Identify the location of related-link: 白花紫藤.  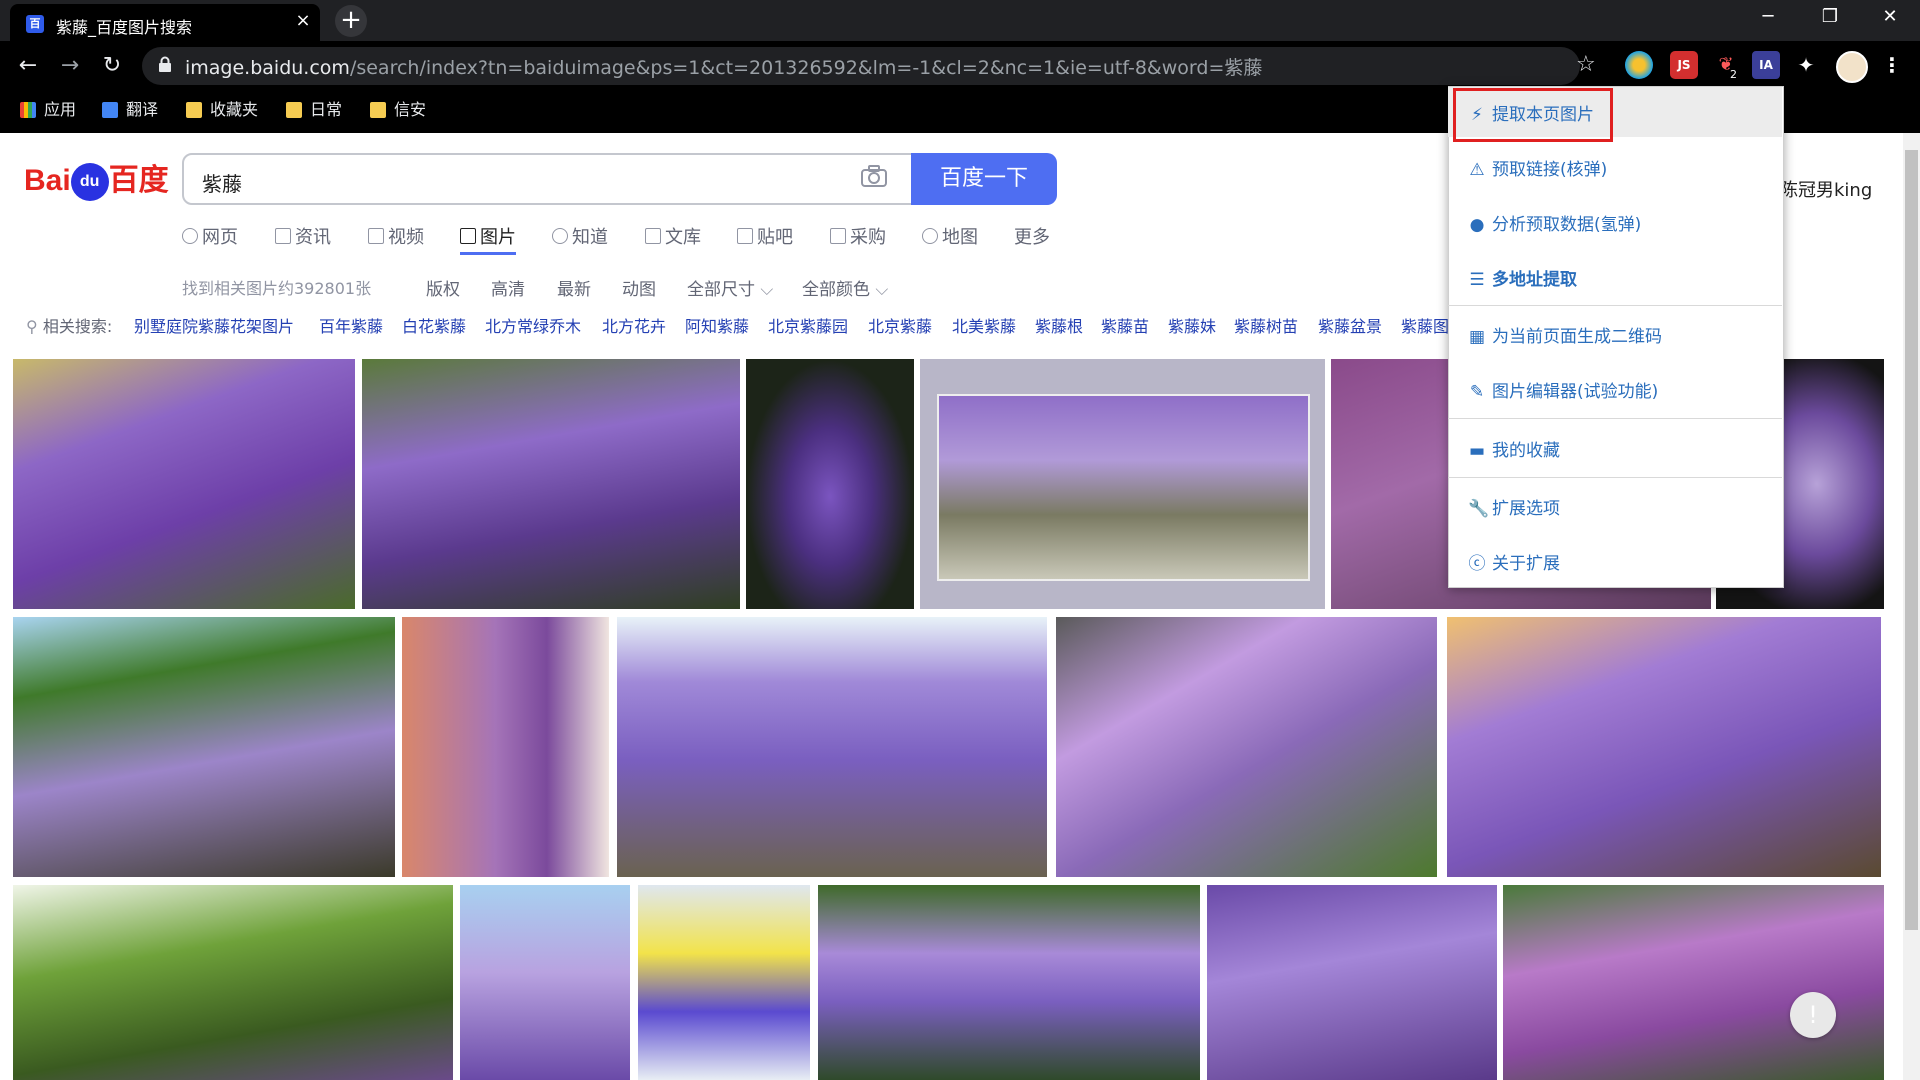
(434, 325).